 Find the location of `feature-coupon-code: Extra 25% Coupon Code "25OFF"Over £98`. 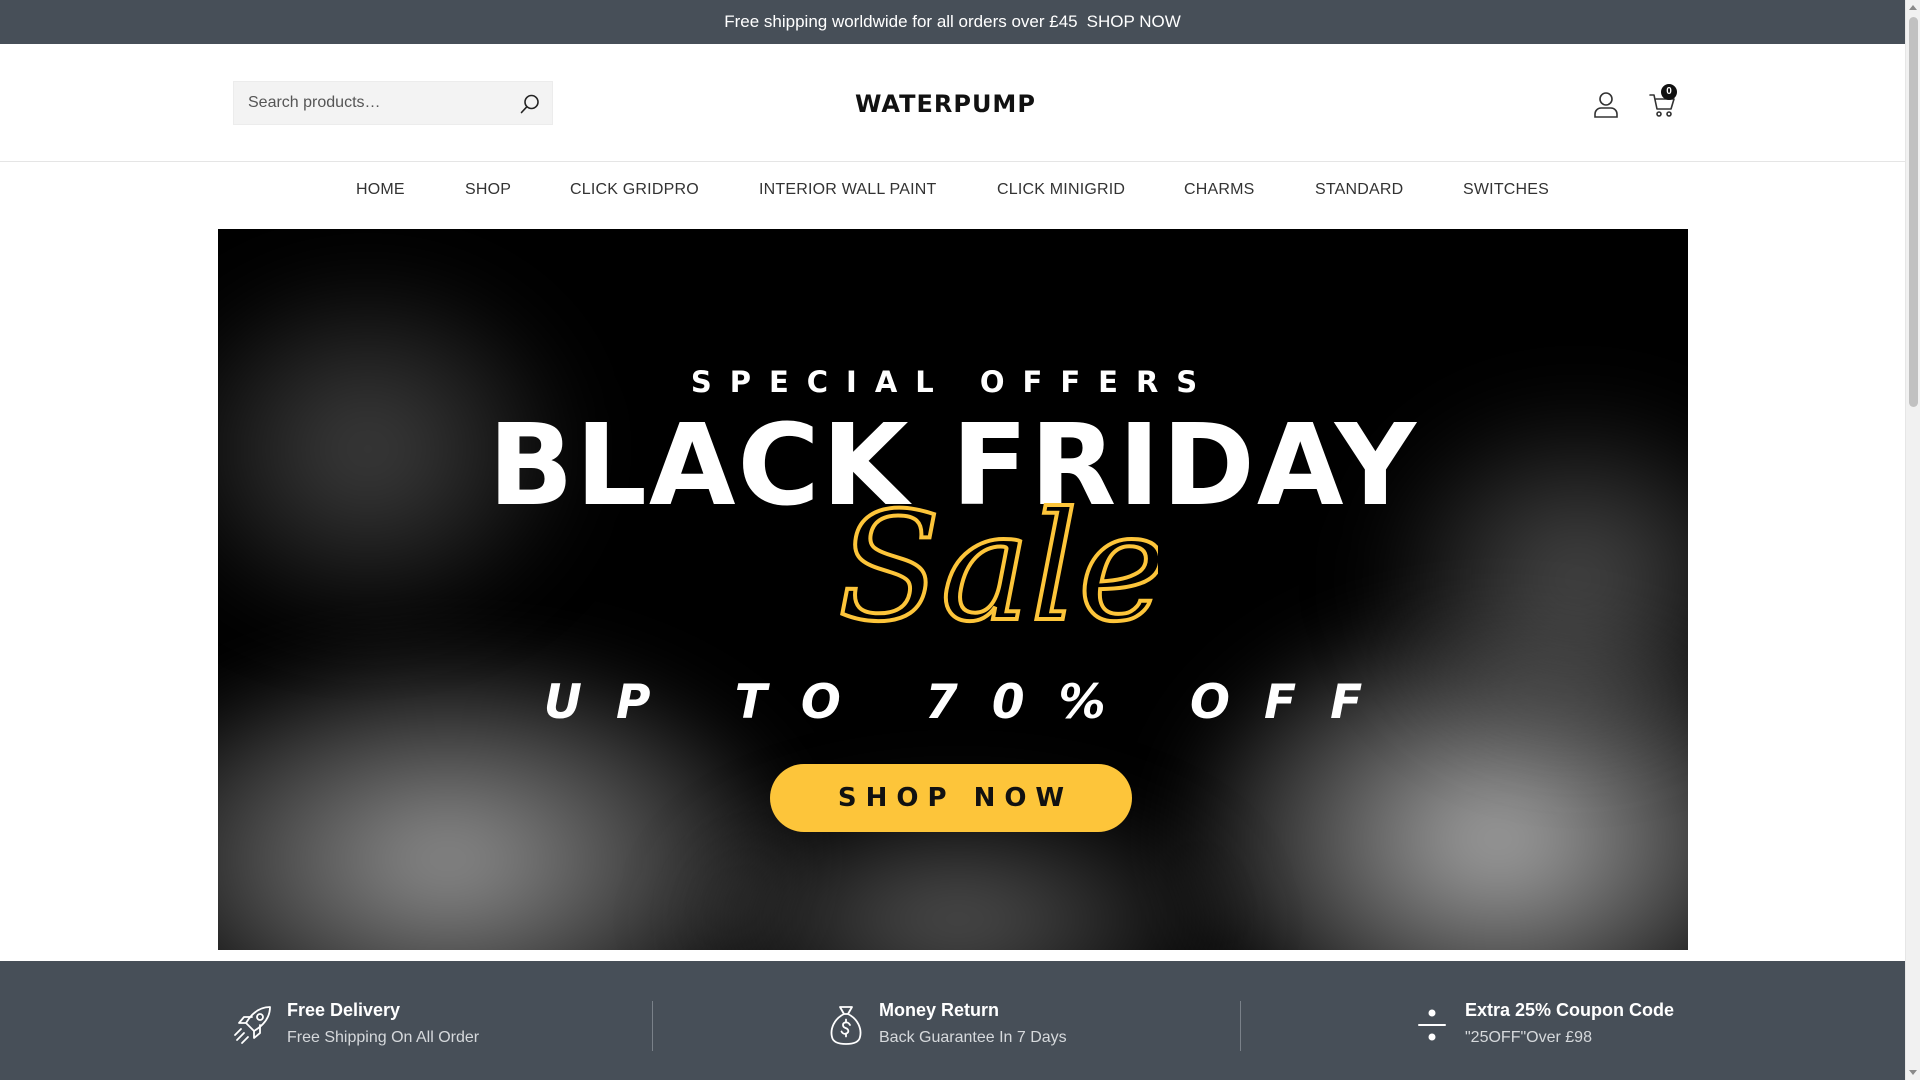

feature-coupon-code: Extra 25% Coupon Code "25OFF"Over £98 is located at coordinates (1542, 1020).